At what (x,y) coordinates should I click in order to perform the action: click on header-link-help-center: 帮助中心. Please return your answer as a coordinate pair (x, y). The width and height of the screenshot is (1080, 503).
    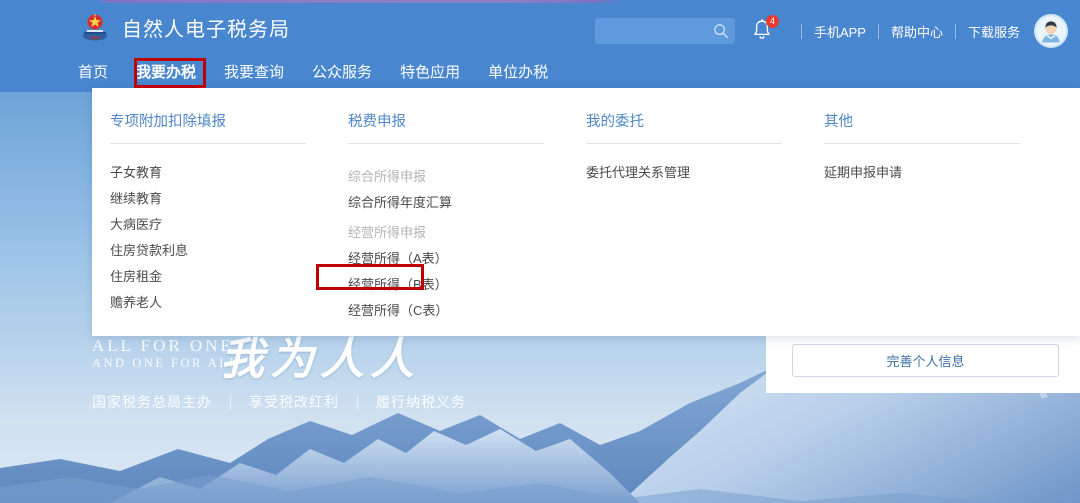
    Looking at the image, I should click on (917, 31).